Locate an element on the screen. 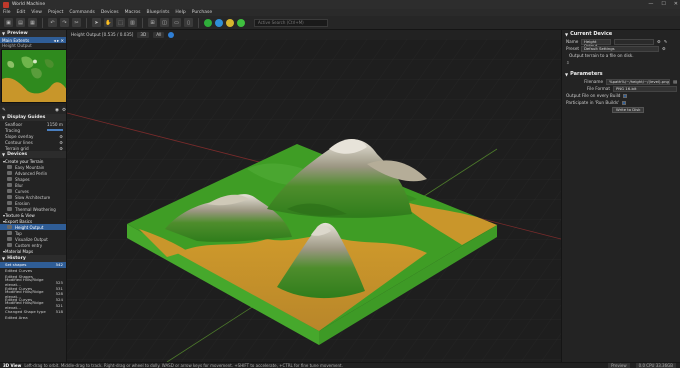 The width and height of the screenshot is (680, 368). pointer-icon: ➤ is located at coordinates (96, 22).